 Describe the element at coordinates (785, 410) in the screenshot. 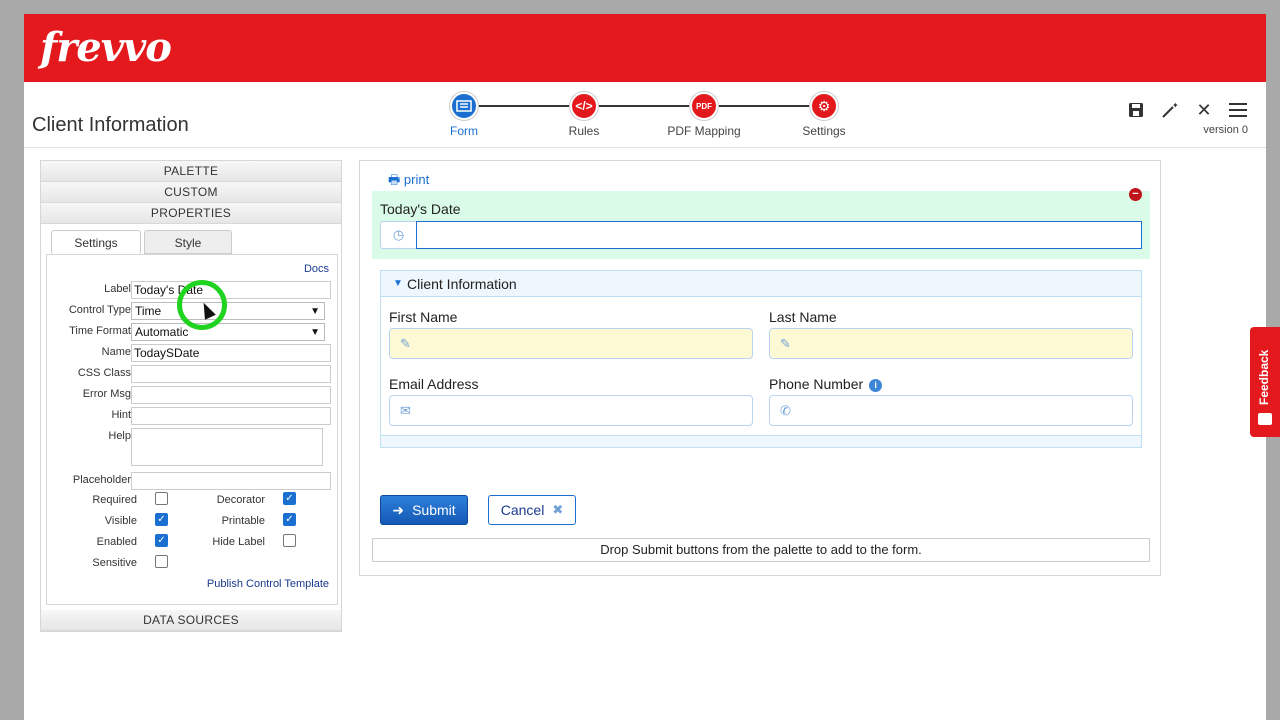

I see `phone-icon: ✆` at that location.